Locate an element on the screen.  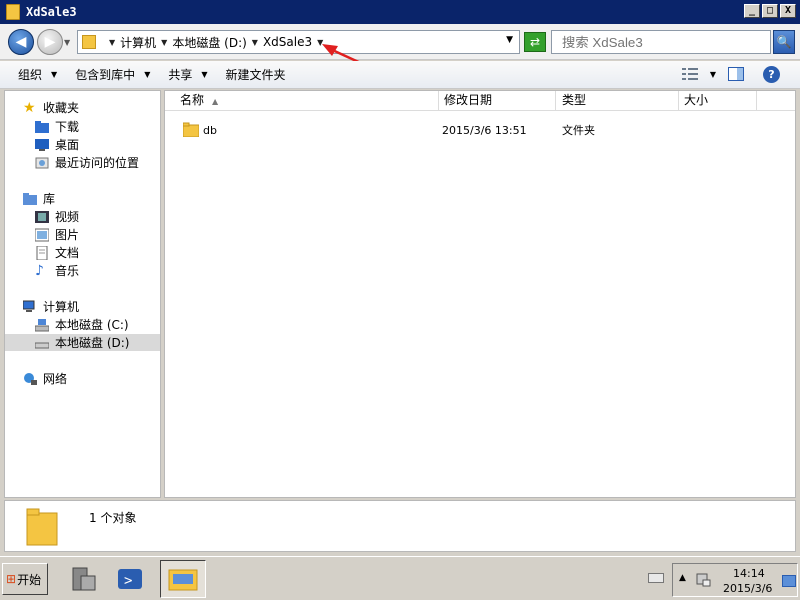
column-header-type: 类型 is located at coordinates (617, 101).